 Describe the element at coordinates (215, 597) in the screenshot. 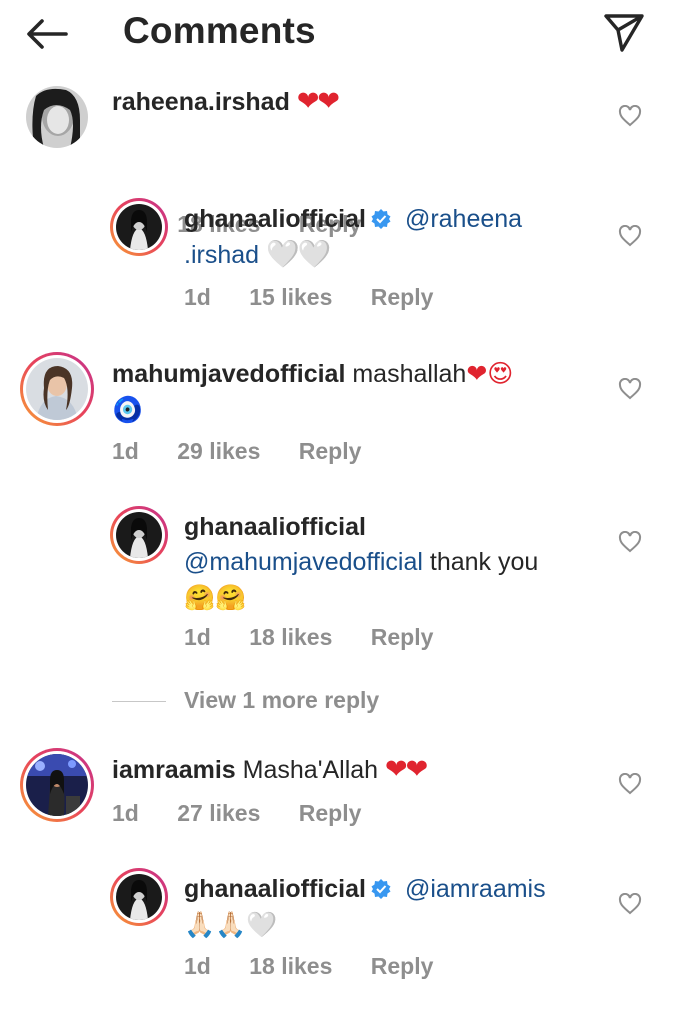

I see `comment-emojis: 🤗🤗` at that location.